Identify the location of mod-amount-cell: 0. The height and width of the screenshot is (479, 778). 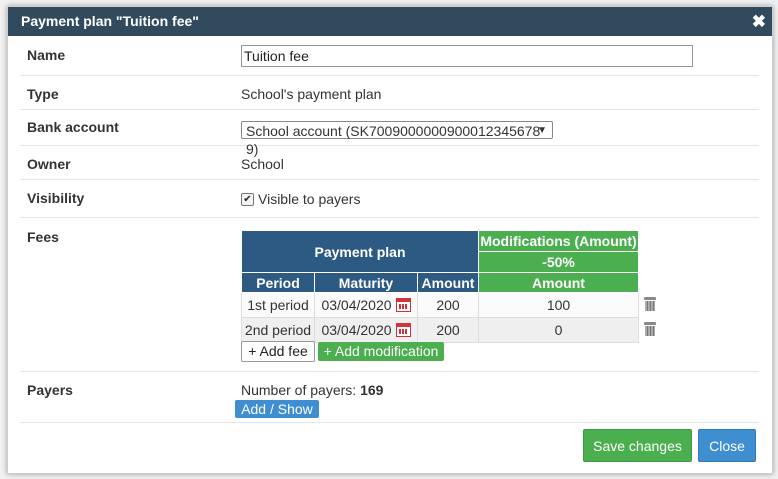
(558, 330).